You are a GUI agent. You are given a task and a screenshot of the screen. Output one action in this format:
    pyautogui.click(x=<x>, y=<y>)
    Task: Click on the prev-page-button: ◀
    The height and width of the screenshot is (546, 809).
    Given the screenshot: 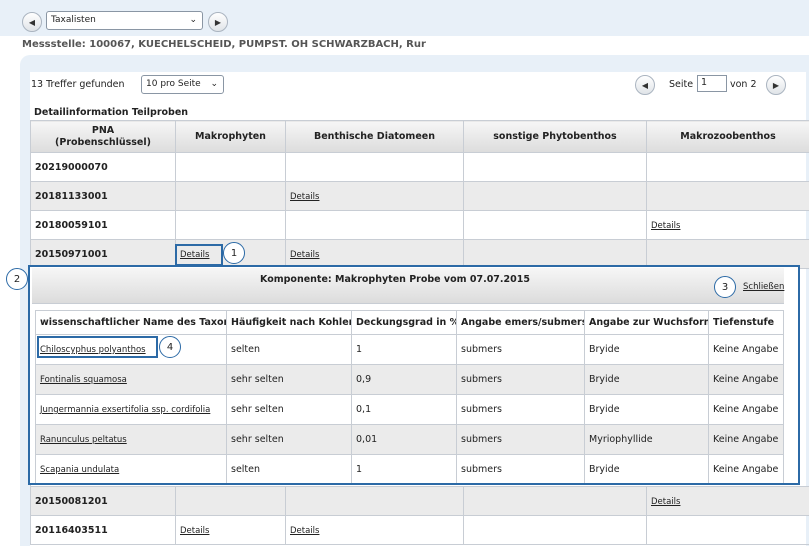 What is the action you would take?
    pyautogui.click(x=645, y=85)
    